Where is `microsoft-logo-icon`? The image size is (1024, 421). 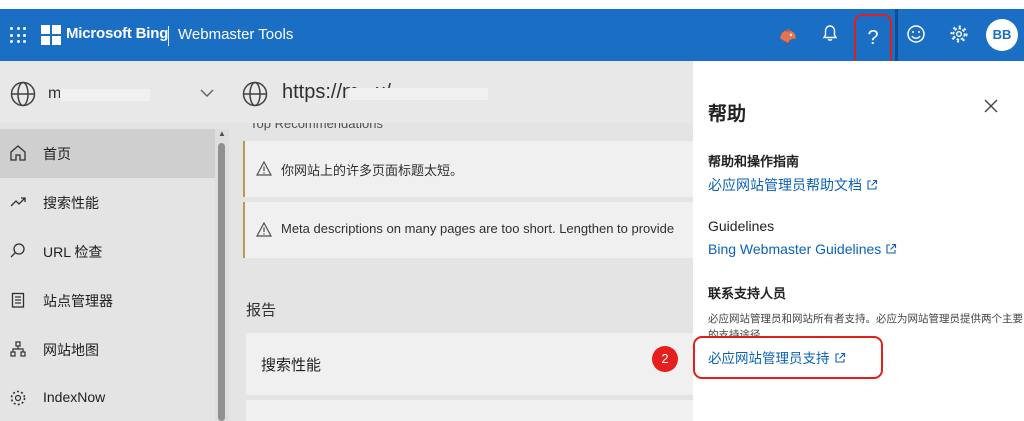 microsoft-logo-icon is located at coordinates (51, 35).